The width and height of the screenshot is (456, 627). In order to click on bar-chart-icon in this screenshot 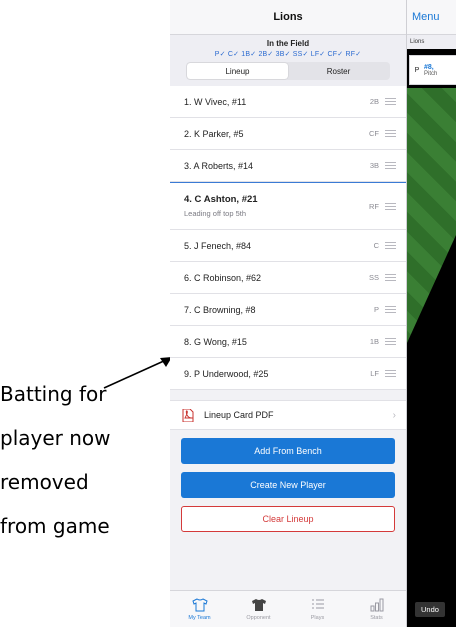, I will do `click(377, 605)`.